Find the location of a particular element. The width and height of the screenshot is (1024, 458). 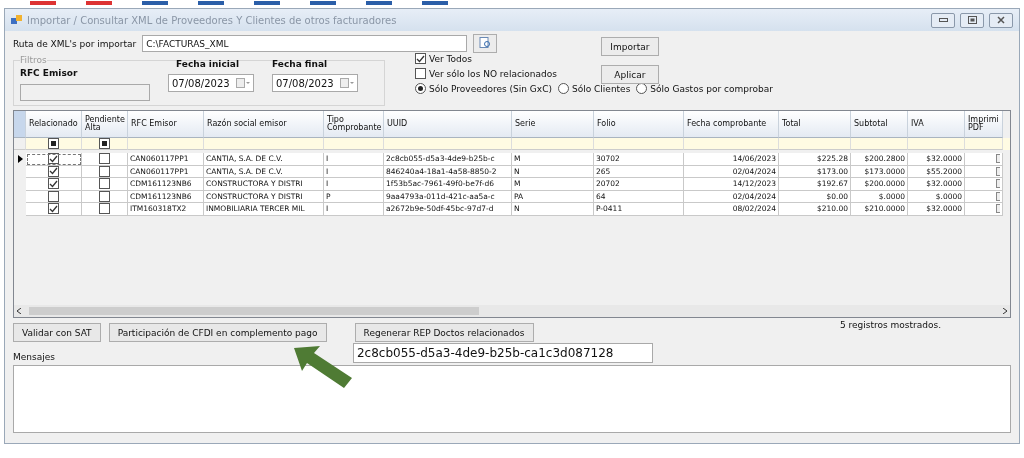

column-header: Tipo Comprobante is located at coordinates (354, 124).